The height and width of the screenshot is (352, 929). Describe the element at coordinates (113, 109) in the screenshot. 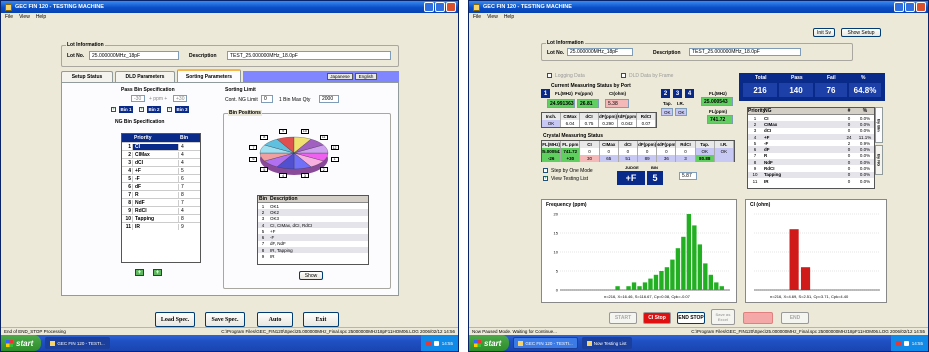

I see `bin1-checkbox` at that location.